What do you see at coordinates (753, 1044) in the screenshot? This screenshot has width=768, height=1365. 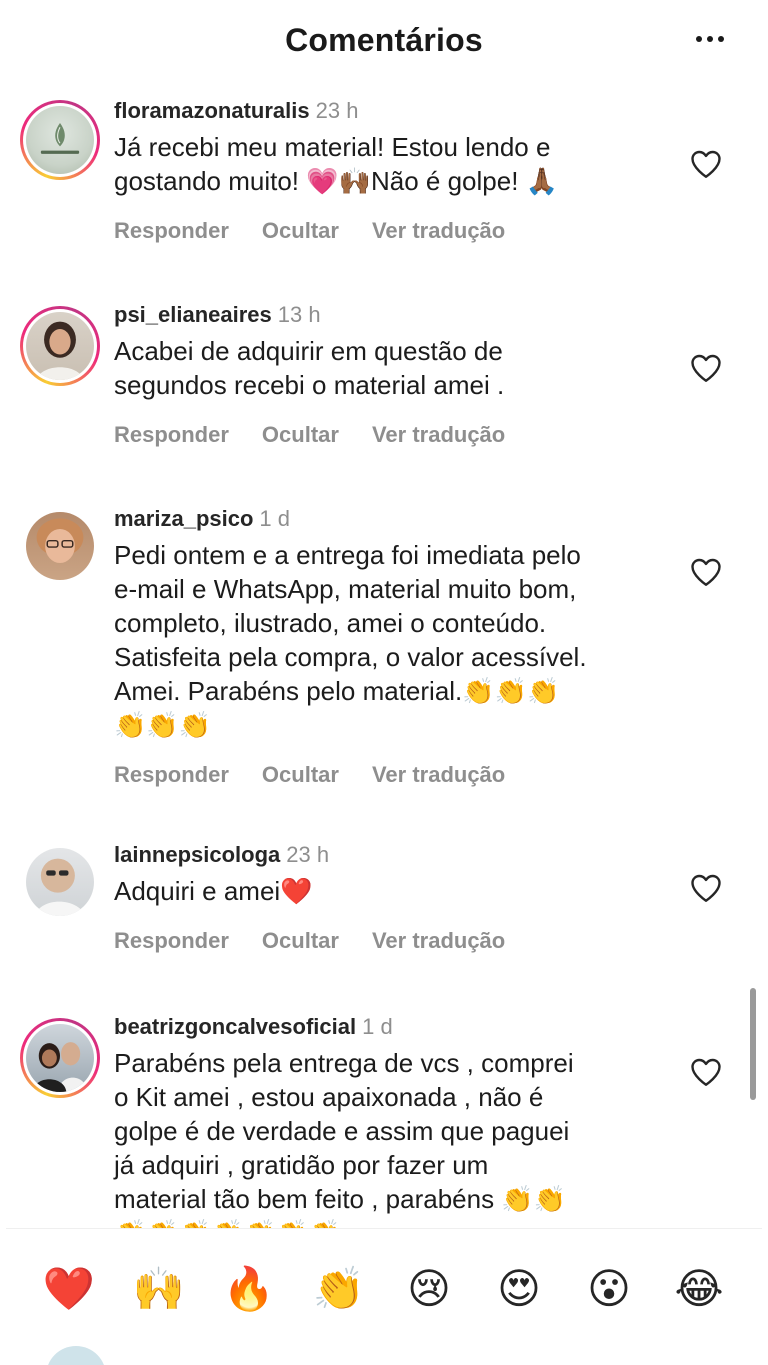 I see `scrollbar` at bounding box center [753, 1044].